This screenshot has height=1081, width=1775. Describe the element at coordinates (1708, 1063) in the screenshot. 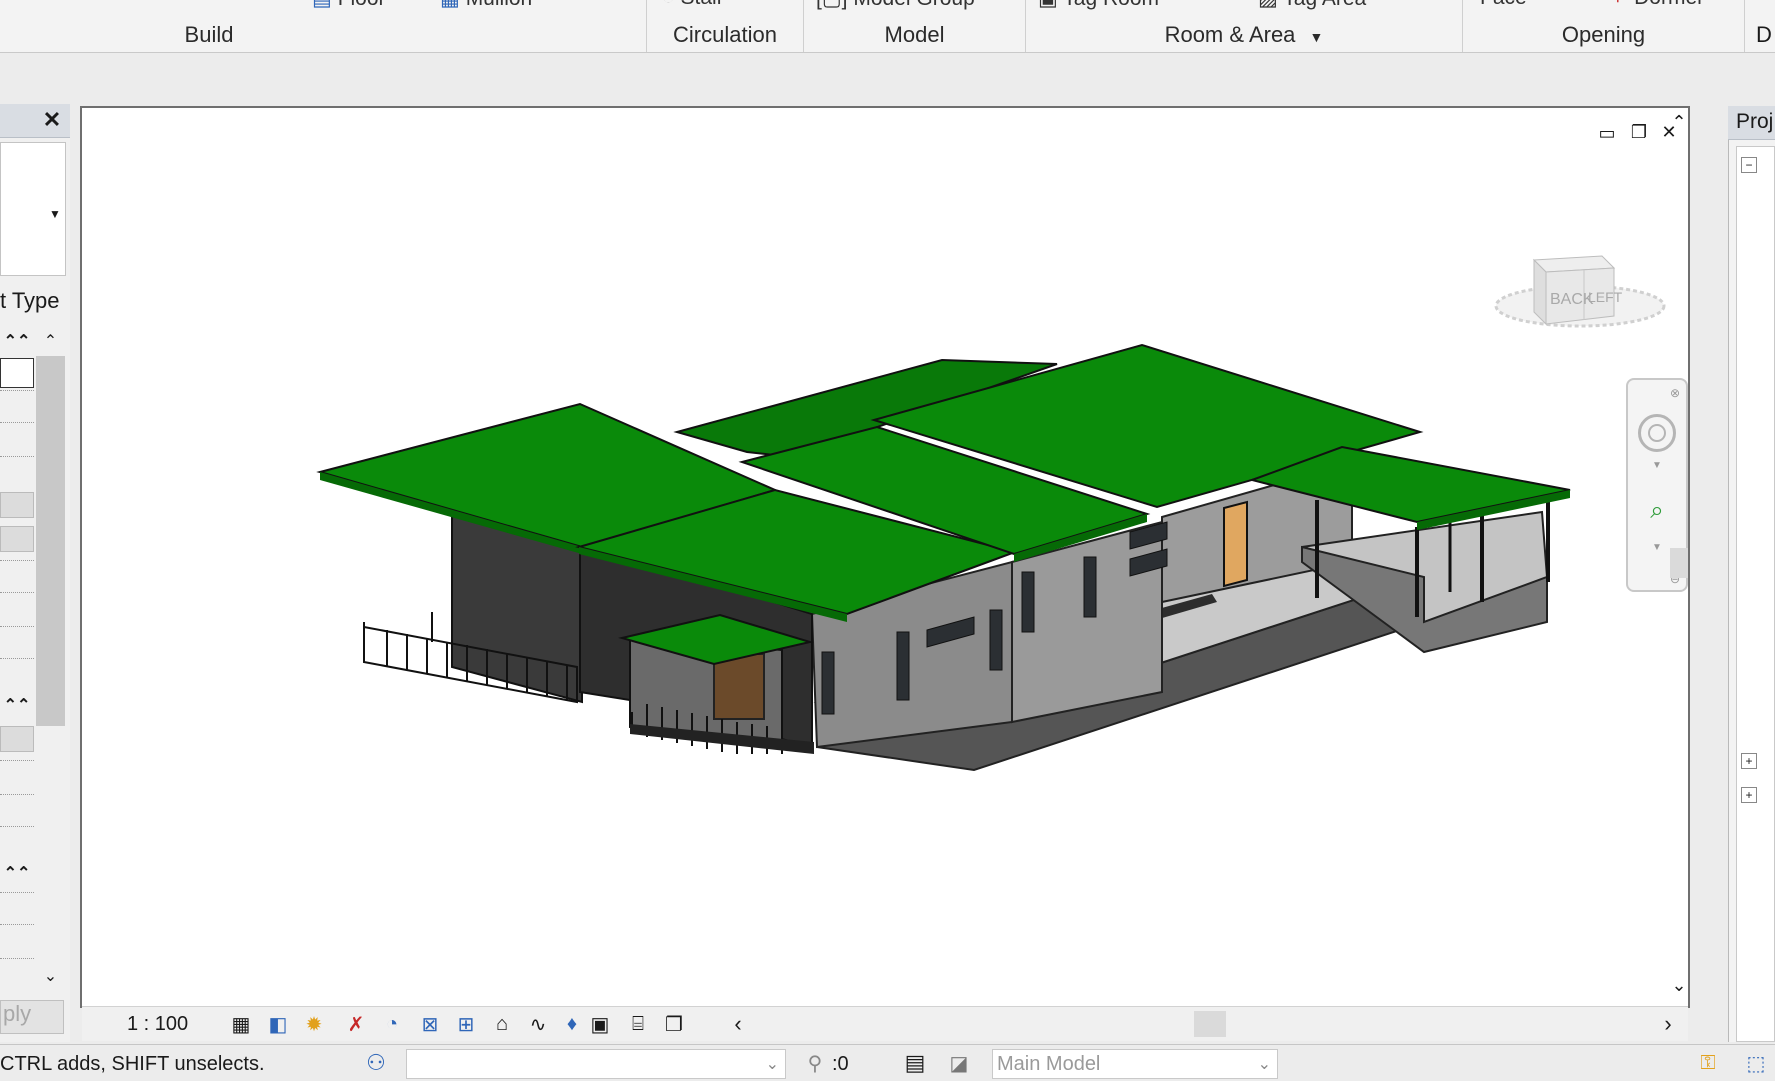

I see `select-links-icon: ⚿` at that location.